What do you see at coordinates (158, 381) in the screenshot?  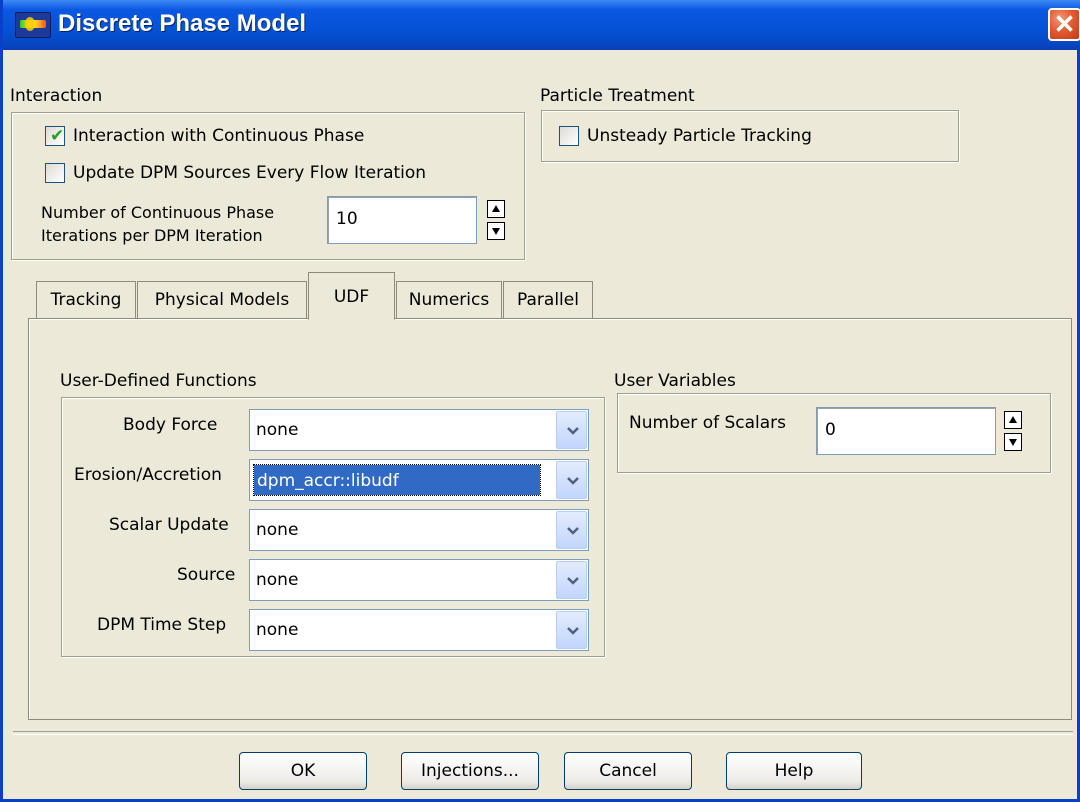 I see `udf-group-label: User-Defined Functions` at bounding box center [158, 381].